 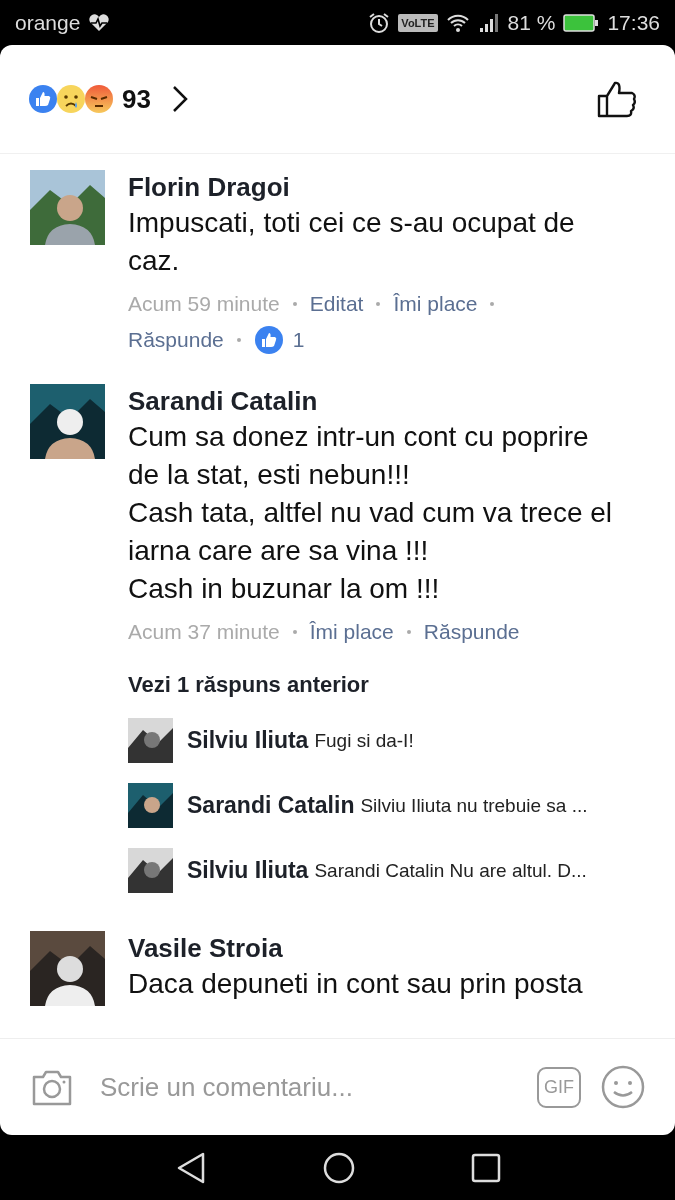 I want to click on sad-reaction-icon, so click(x=71, y=99).